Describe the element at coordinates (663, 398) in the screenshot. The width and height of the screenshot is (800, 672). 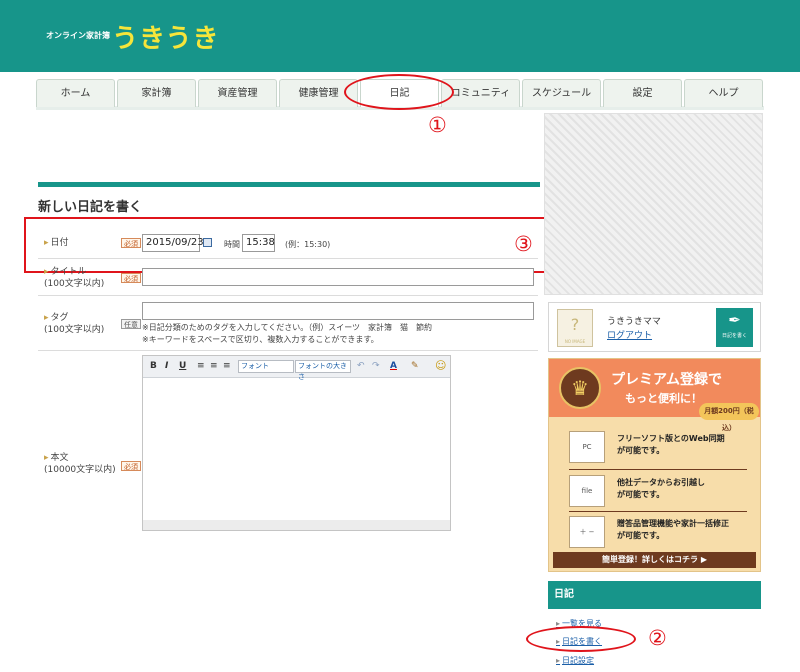
I see `premium-subtitle: もっと便利に！` at that location.